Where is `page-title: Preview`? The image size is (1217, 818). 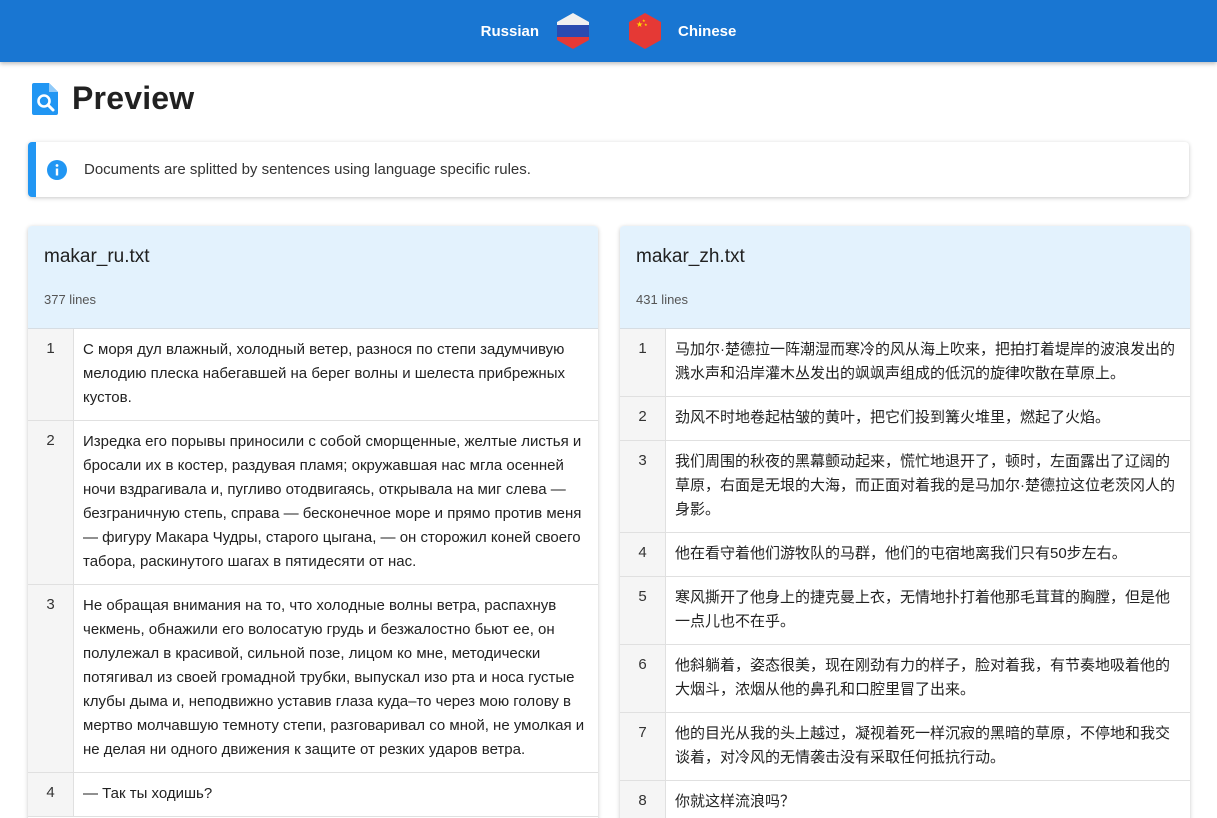
page-title: Preview is located at coordinates (133, 98).